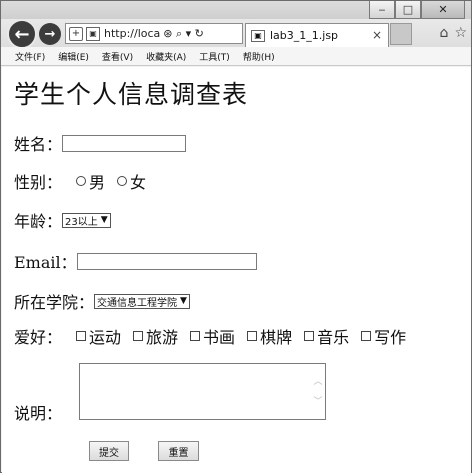 This screenshot has height=473, width=472. Describe the element at coordinates (202, 391) in the screenshot. I see `desc-textarea: ︿ ﹀` at that location.